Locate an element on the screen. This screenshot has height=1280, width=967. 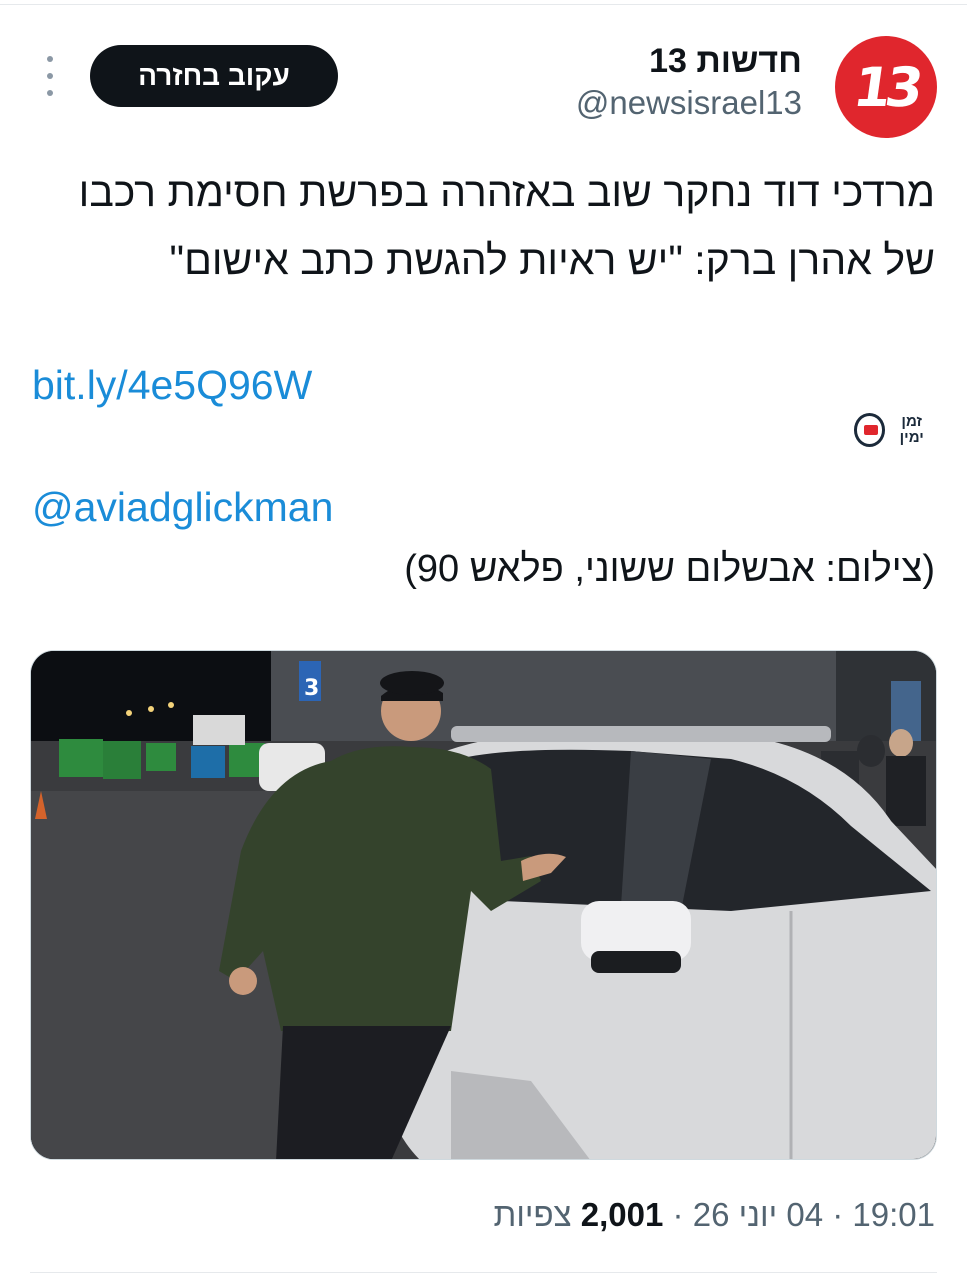
top-divider is located at coordinates (483, 4).